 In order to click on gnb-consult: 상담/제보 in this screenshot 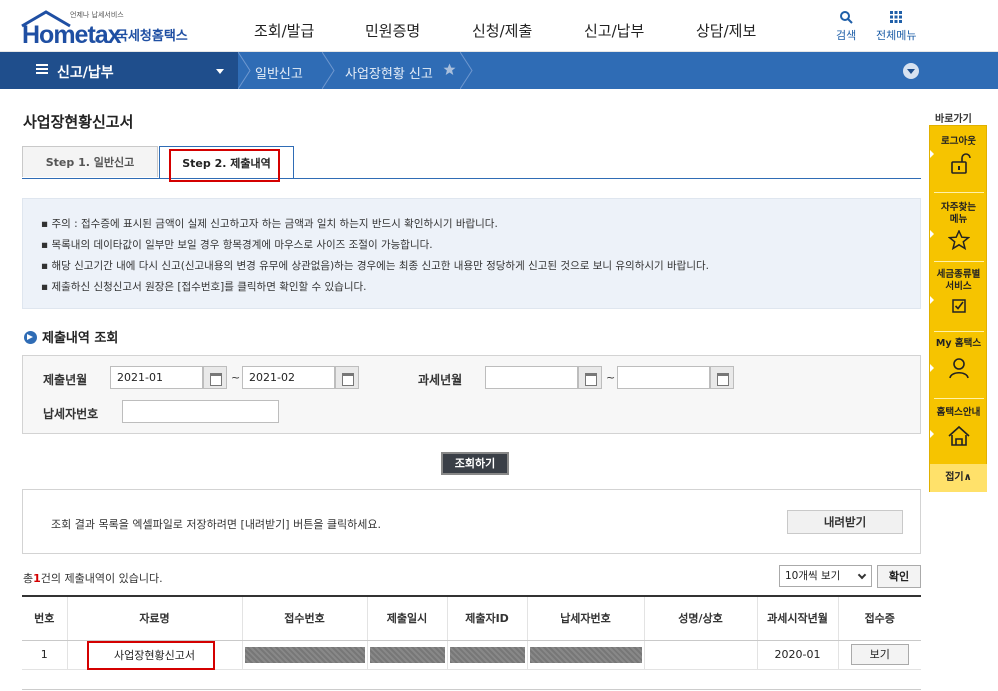, I will do `click(726, 30)`.